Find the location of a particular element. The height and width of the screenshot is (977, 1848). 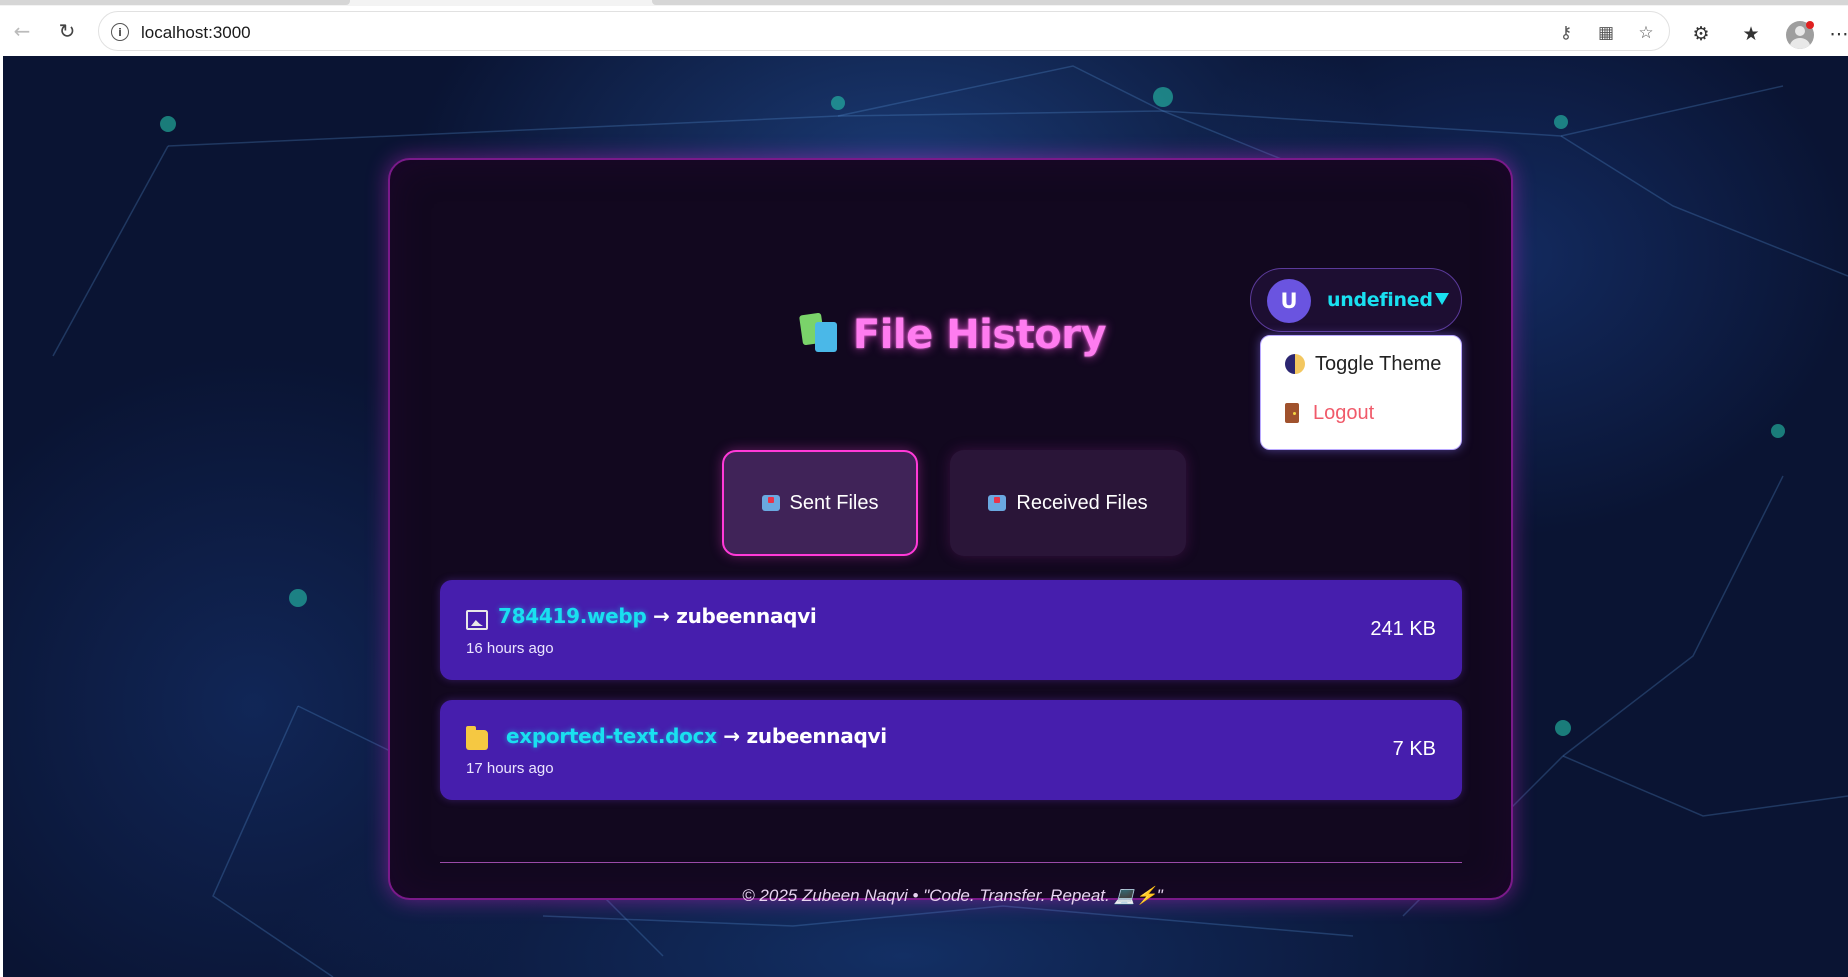

favorites-icon: ★ is located at coordinates (1751, 34).